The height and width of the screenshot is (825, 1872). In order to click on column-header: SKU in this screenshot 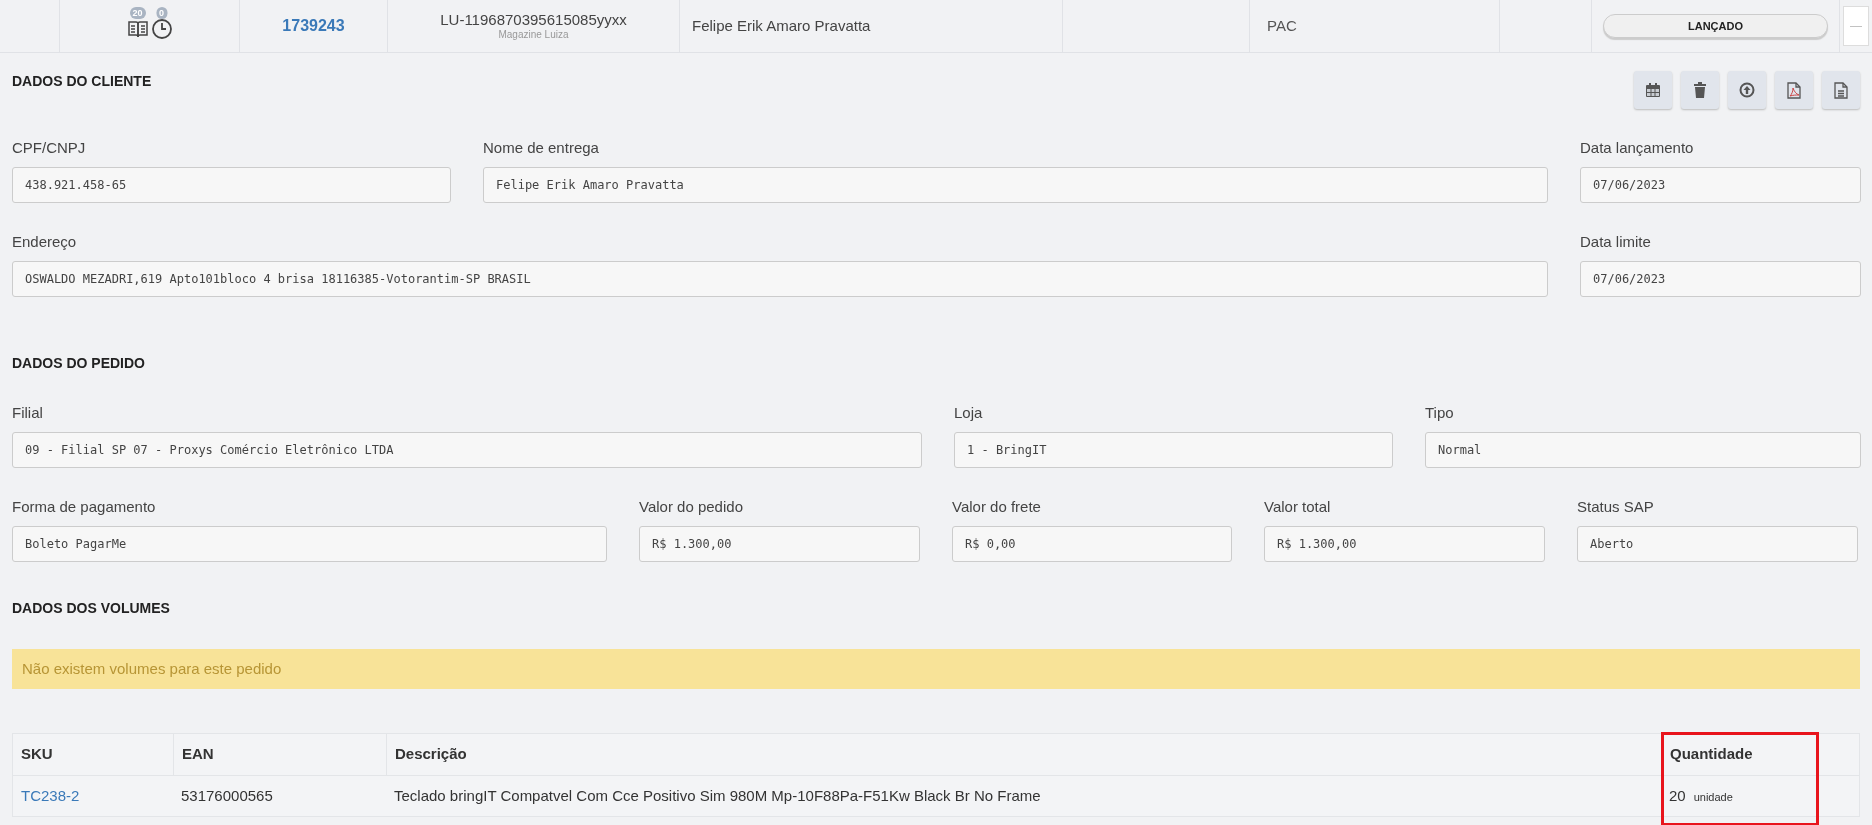, I will do `click(37, 754)`.